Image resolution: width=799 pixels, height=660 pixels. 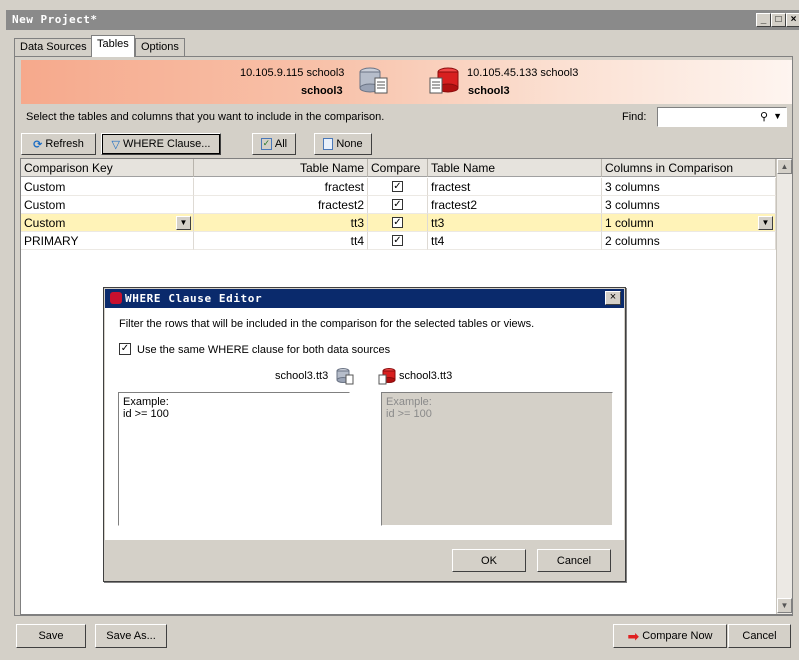 I want to click on find-input: ⚲ ▼, so click(x=722, y=117).